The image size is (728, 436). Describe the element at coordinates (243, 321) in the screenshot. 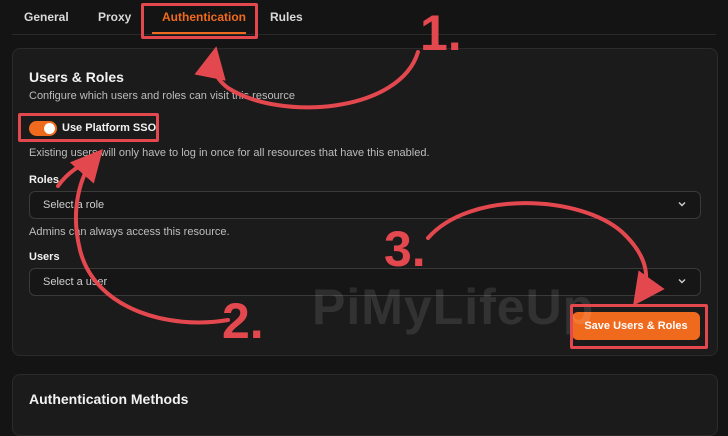

I see `annotation-step-2: 2.` at that location.